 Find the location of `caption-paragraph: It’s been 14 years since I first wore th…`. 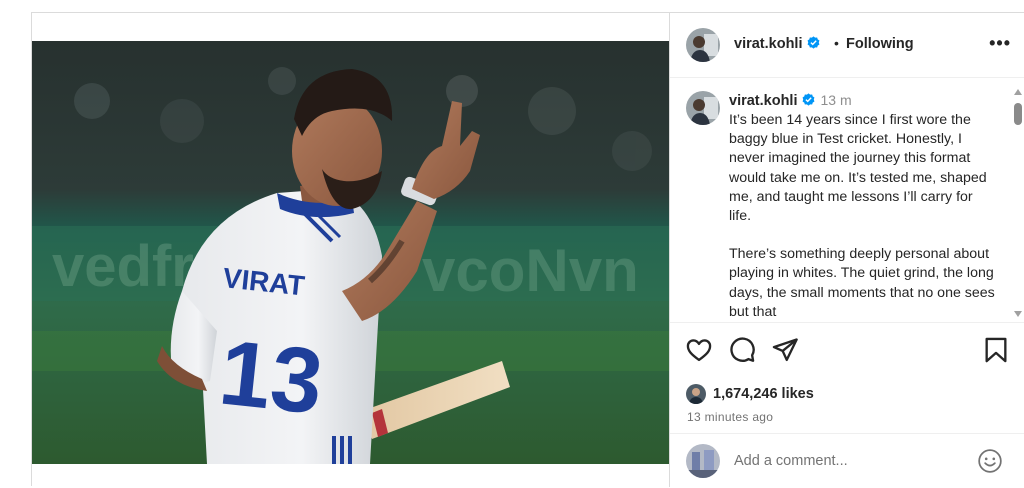

caption-paragraph: It’s been 14 years since I first wore th… is located at coordinates (858, 168).